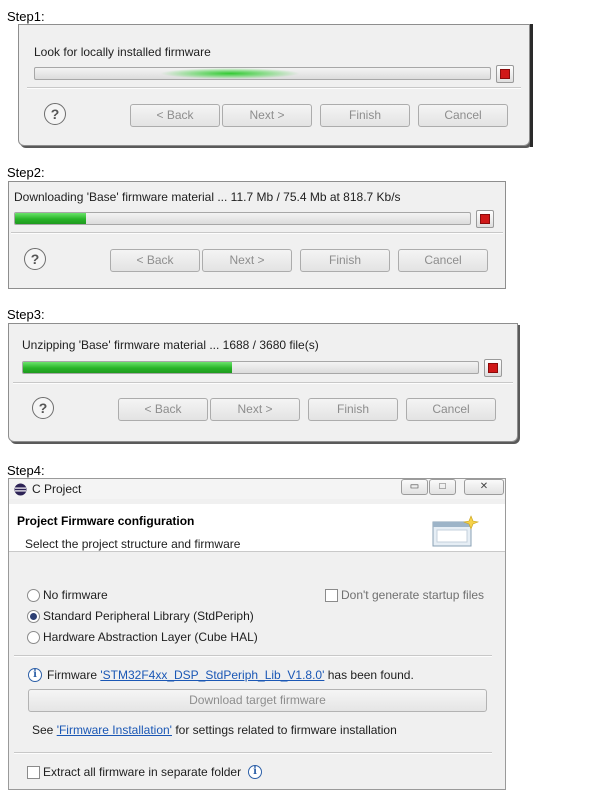  What do you see at coordinates (33, 637) in the screenshot?
I see `cube-hal-radio` at bounding box center [33, 637].